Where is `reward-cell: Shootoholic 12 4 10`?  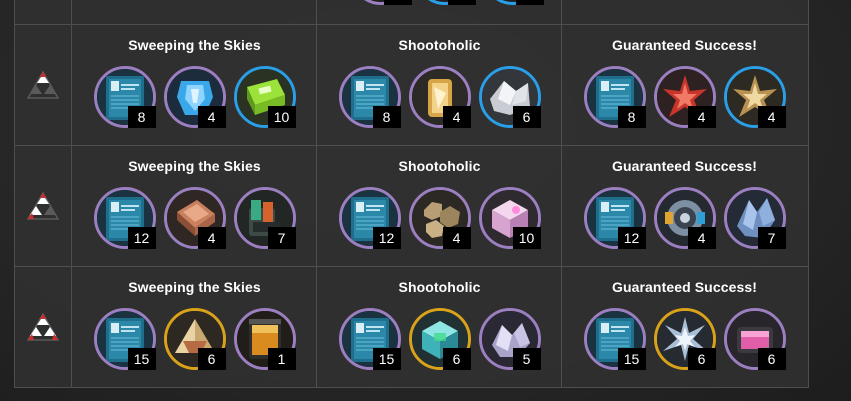 reward-cell: Shootoholic 12 4 10 is located at coordinates (439, 206).